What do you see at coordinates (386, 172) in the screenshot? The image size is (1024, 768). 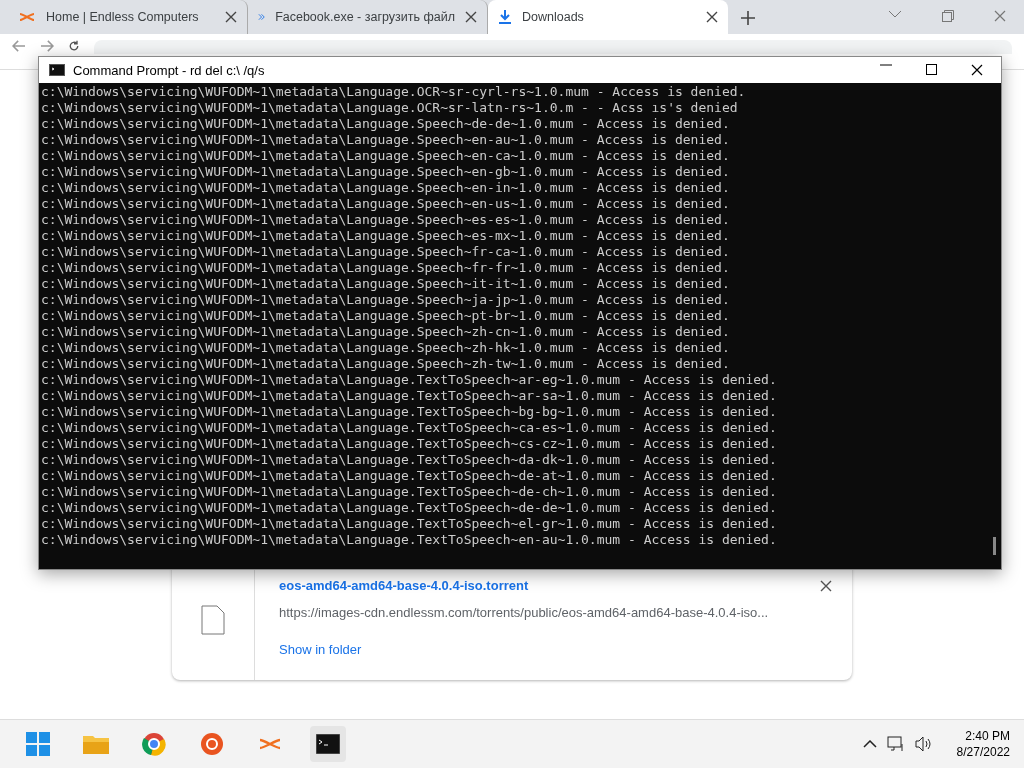 I see `console-line: c:\Windows\servicing\WUFODM~1\metadata\Language.Speech~en-gb~1.0.mum - Access is denied.` at bounding box center [386, 172].